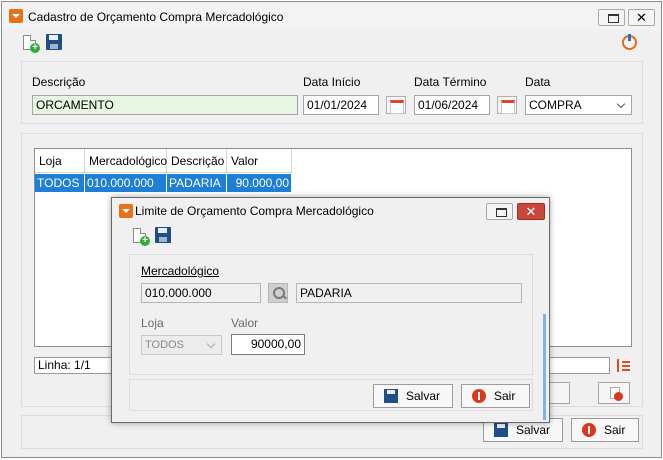  Describe the element at coordinates (629, 42) in the screenshot. I see `power-icon` at that location.